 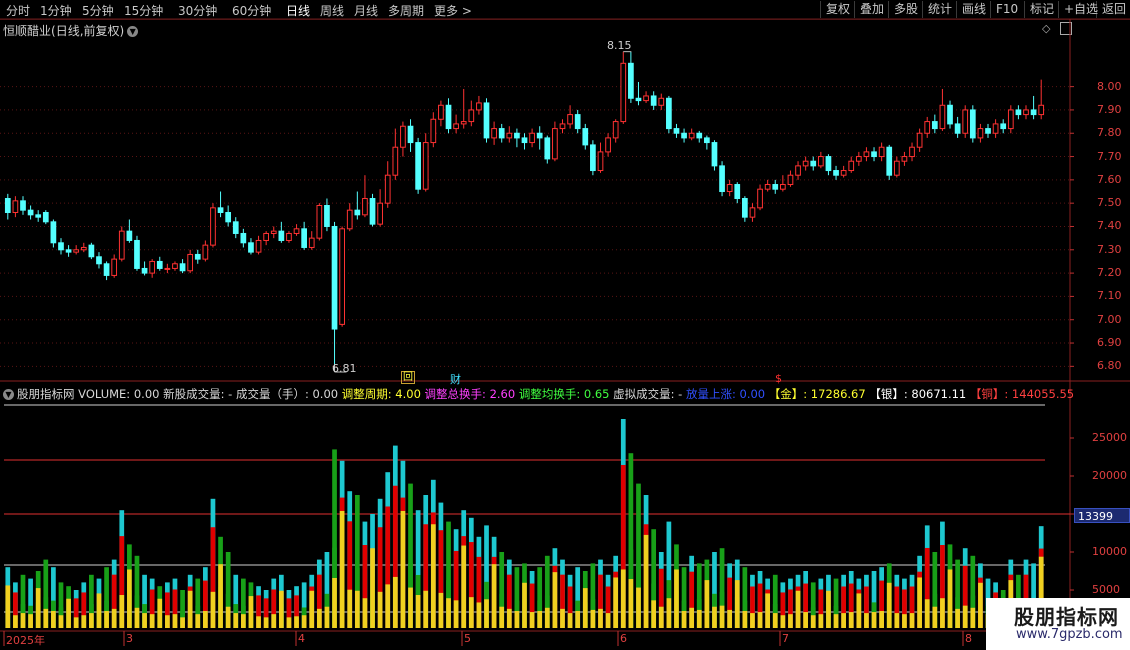 What do you see at coordinates (129, 638) in the screenshot?
I see `date-axis-label: 3` at bounding box center [129, 638].